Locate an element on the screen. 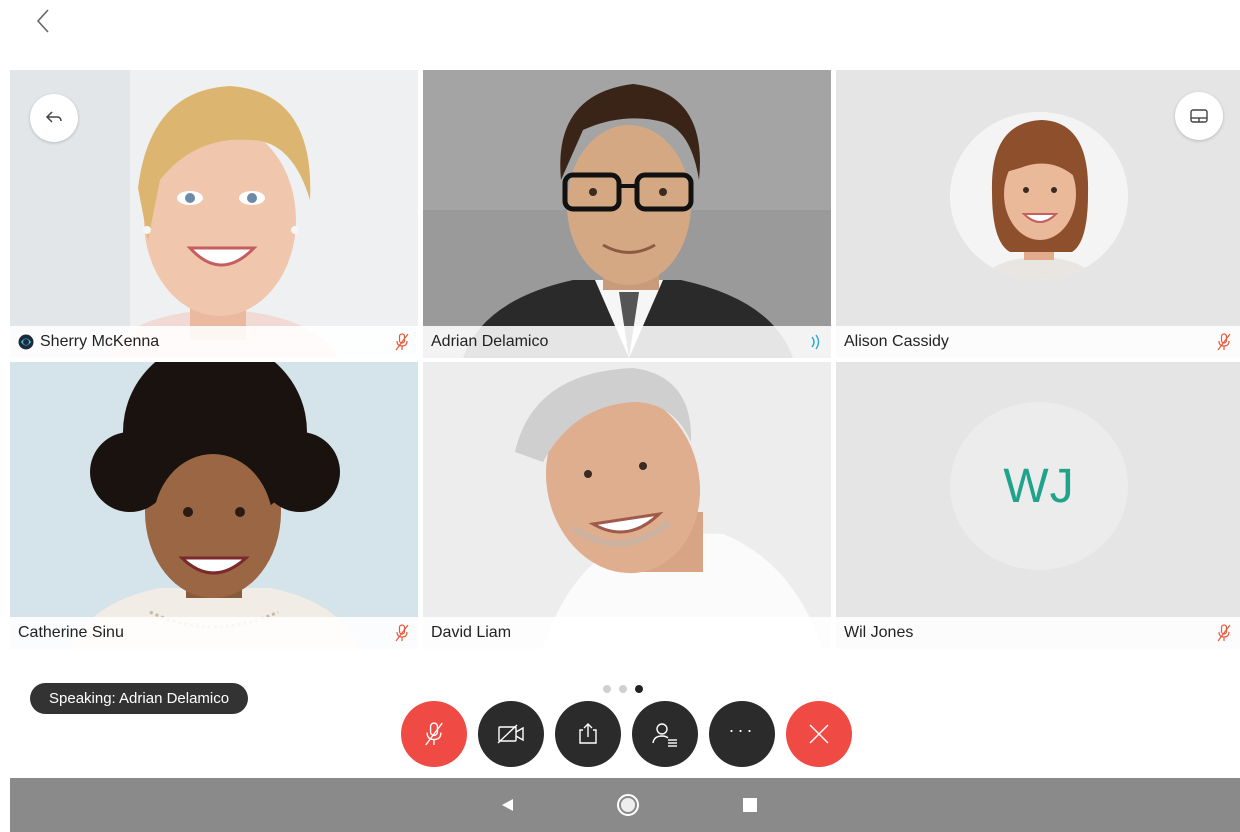 This screenshot has height=832, width=1240. name-bar: Alison Cassidy is located at coordinates (1038, 342).